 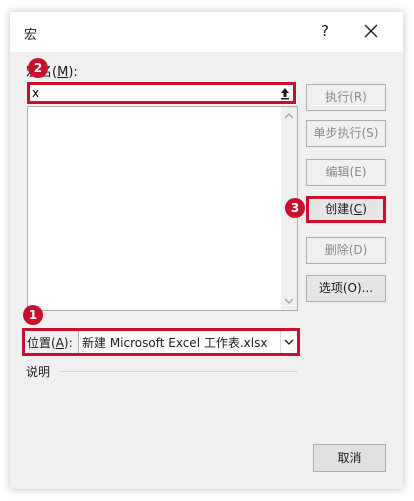 I want to click on step-into-button: 单步执行(S), so click(x=346, y=133).